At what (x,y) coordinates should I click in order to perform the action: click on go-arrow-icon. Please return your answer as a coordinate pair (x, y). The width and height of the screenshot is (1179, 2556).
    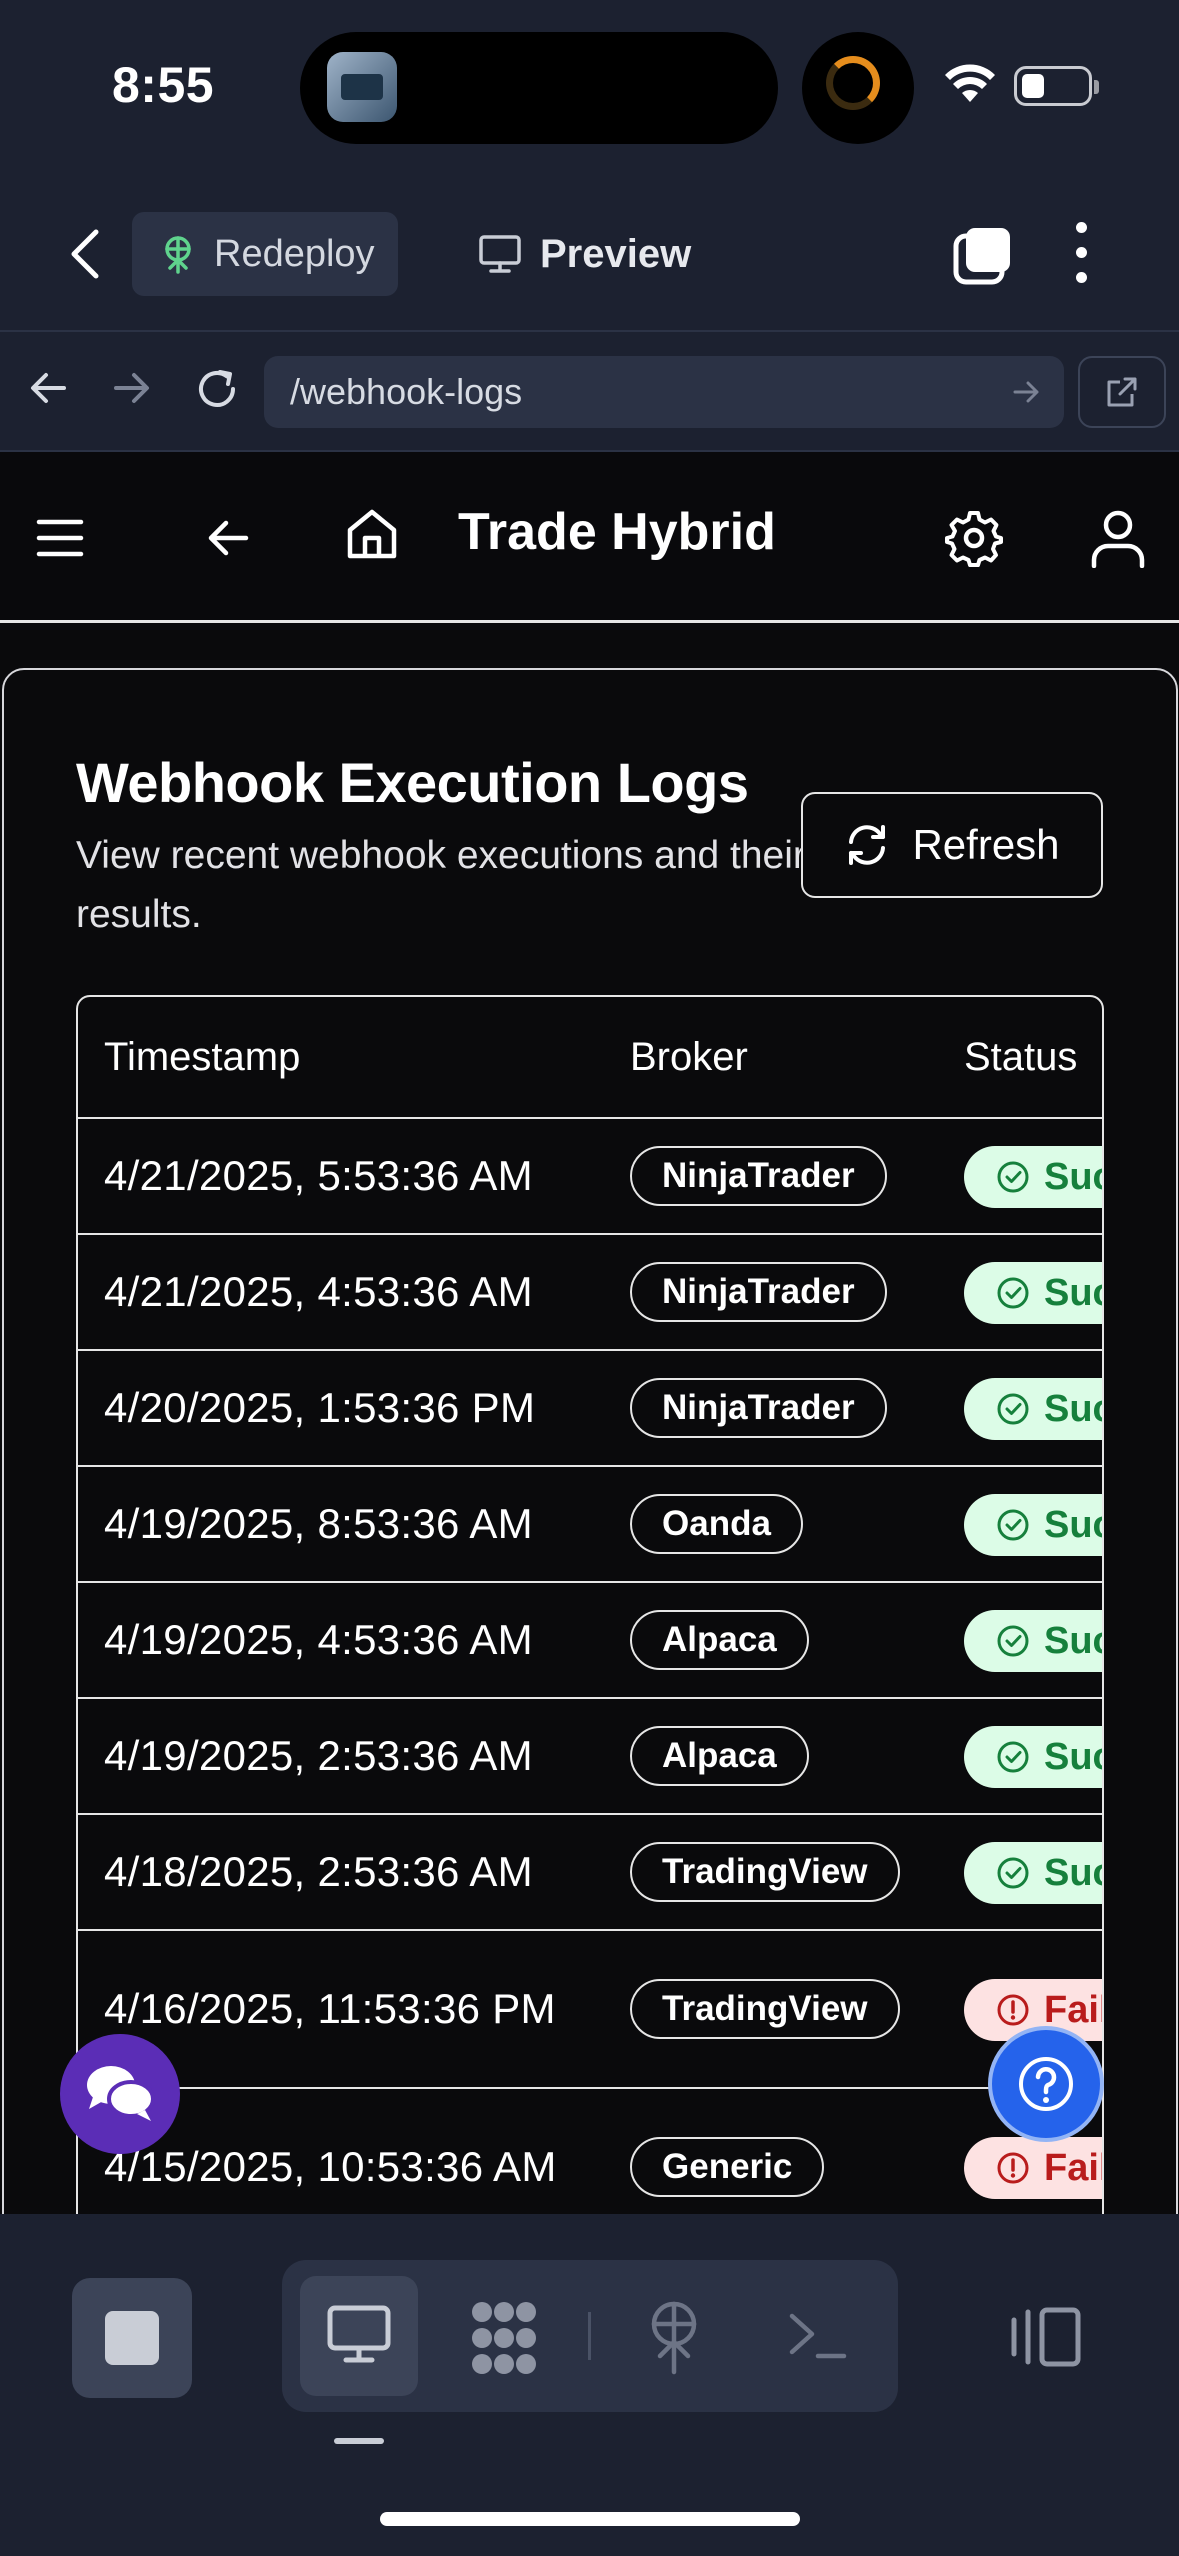
    Looking at the image, I should click on (1027, 392).